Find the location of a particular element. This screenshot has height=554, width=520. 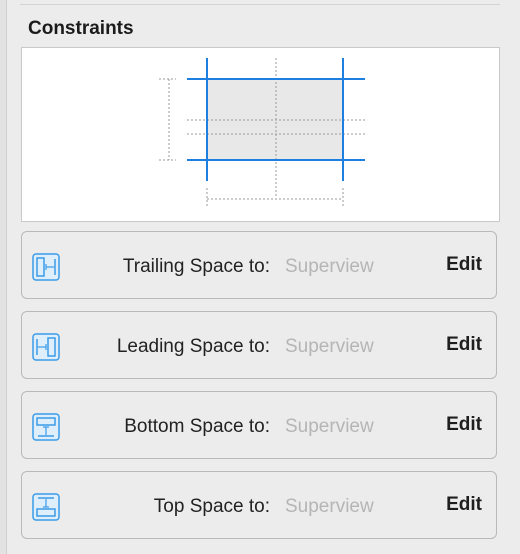

constraints-diagram is located at coordinates (262, 133).